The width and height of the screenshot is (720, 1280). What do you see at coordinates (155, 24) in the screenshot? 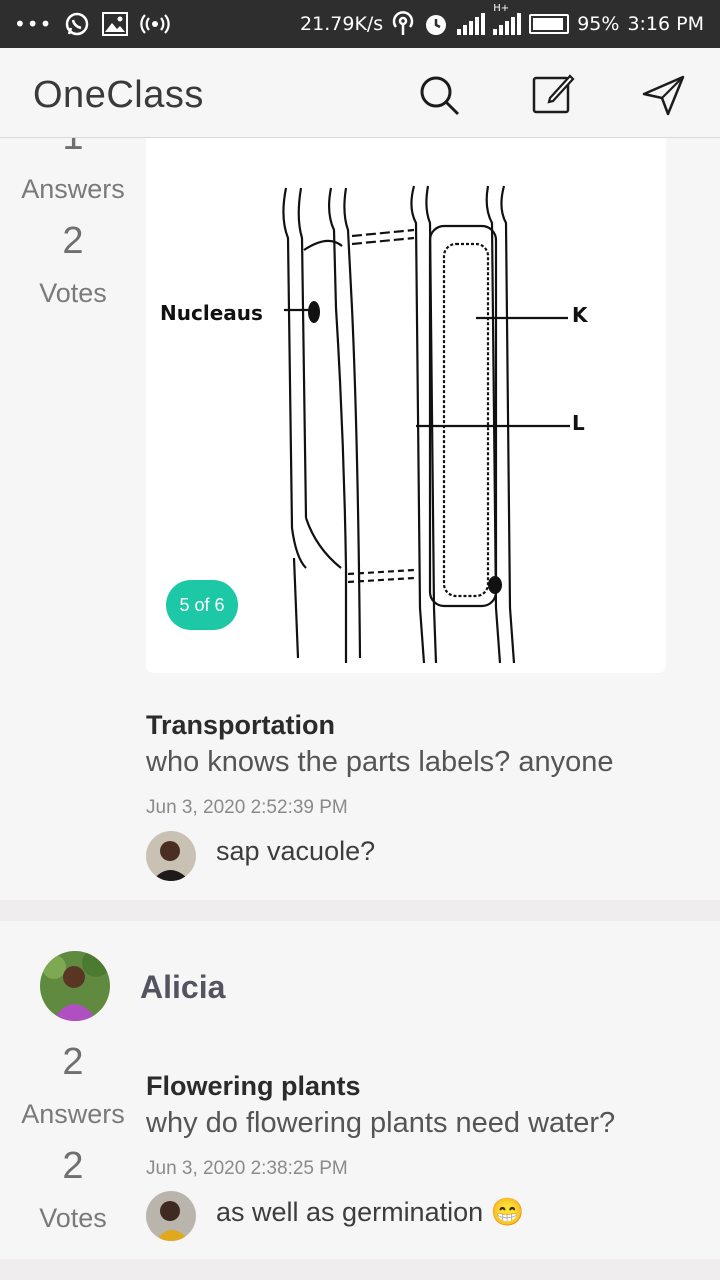
I see `hotspot-icon` at bounding box center [155, 24].